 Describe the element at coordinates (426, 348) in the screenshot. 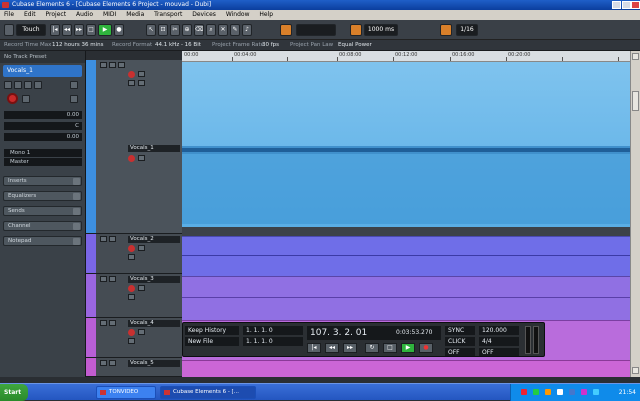

I see `record-button: ●` at that location.